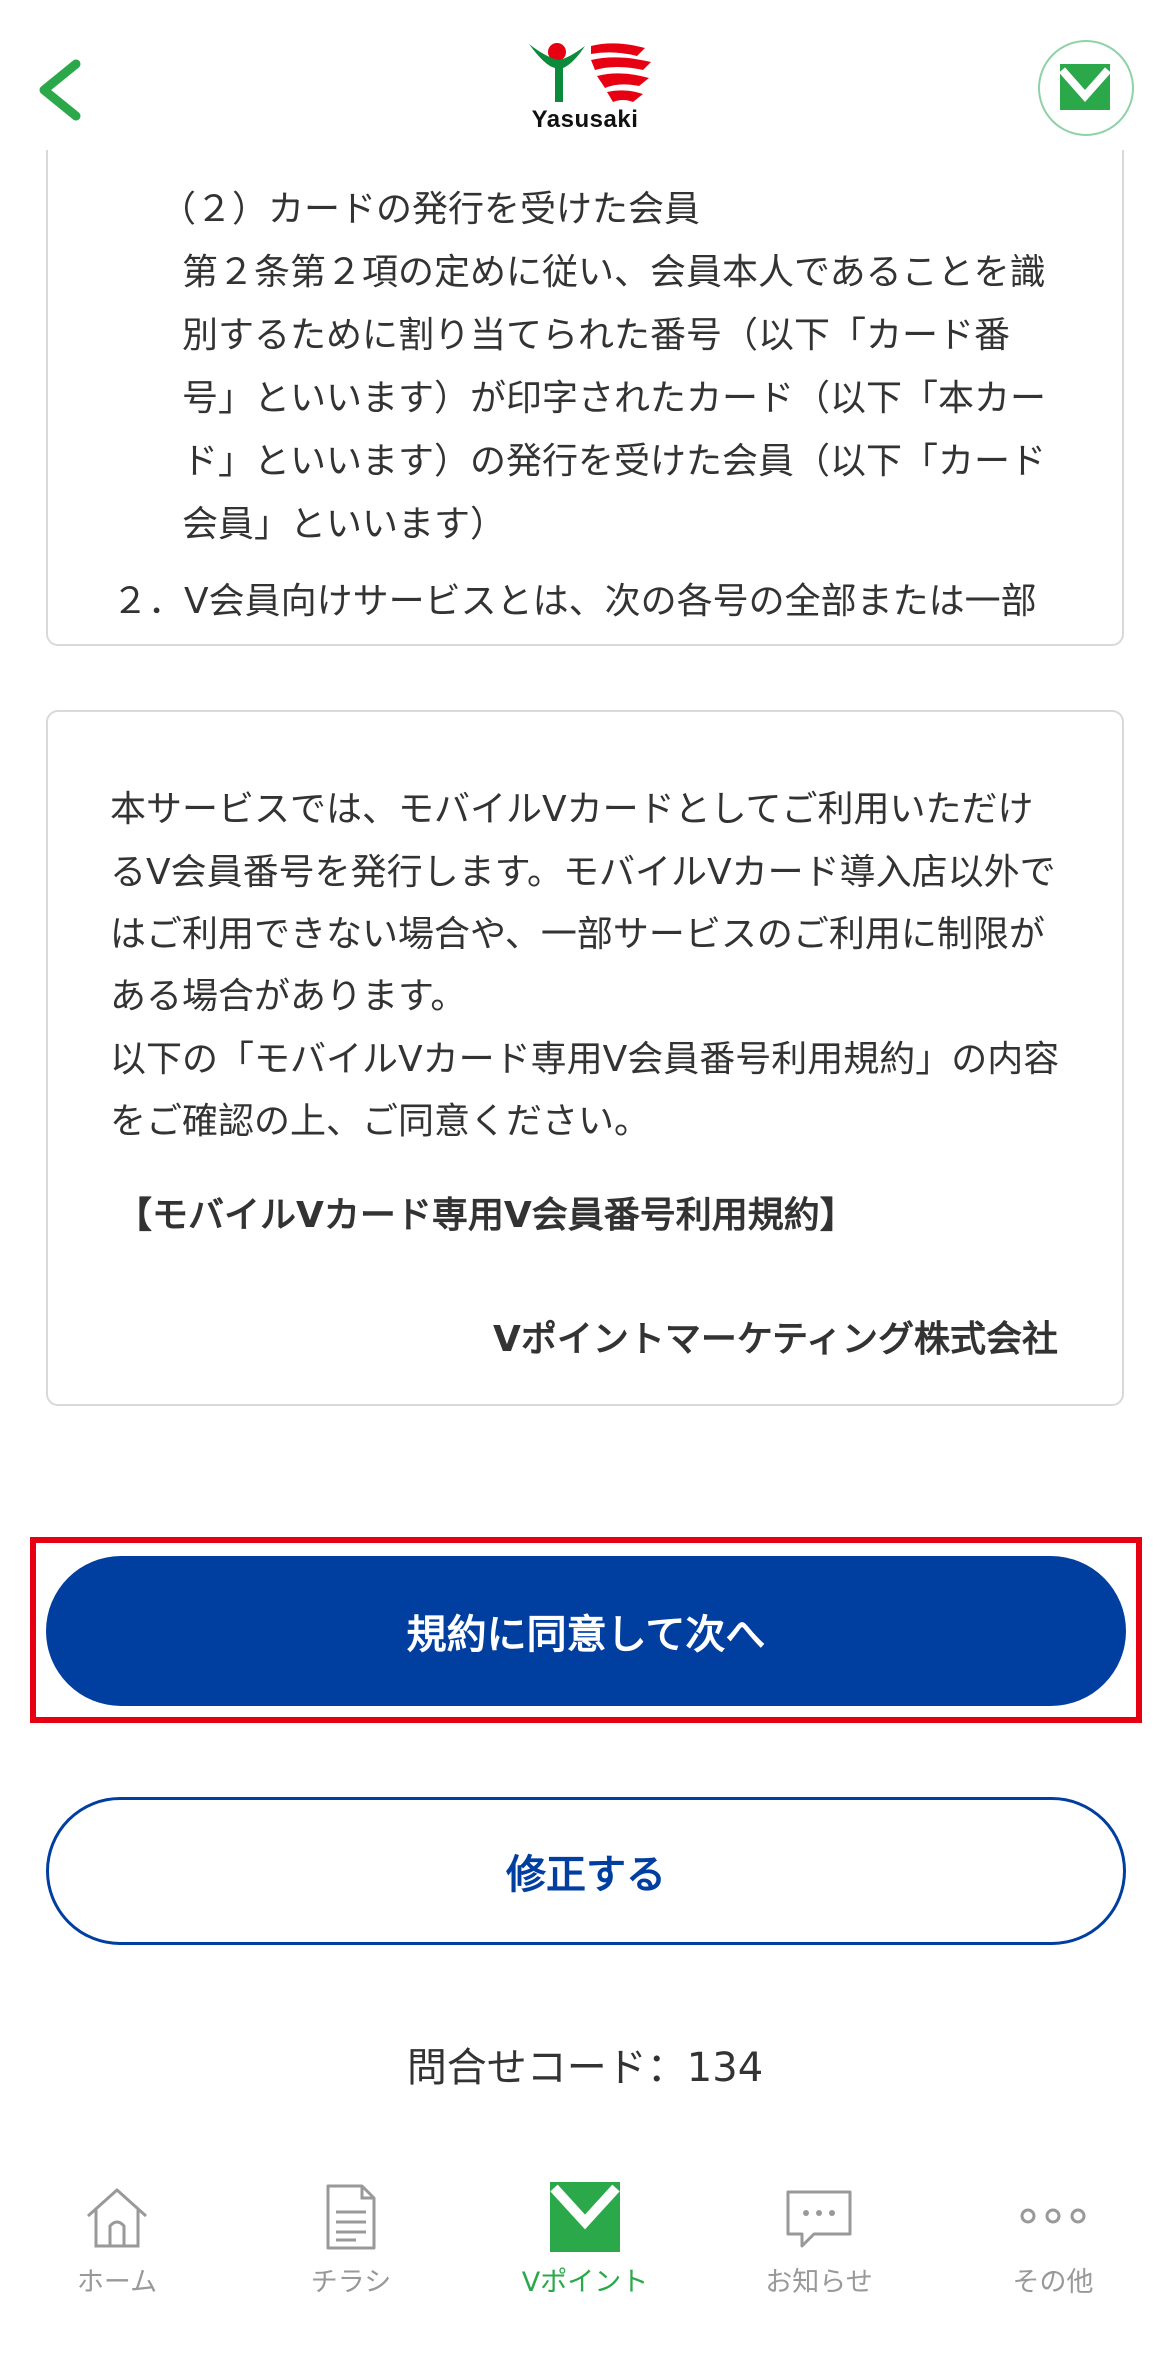 The height and width of the screenshot is (2369, 1170). Describe the element at coordinates (430, 209) in the screenshot. I see `terms-line: （２）カードの発行を受けた会員` at that location.